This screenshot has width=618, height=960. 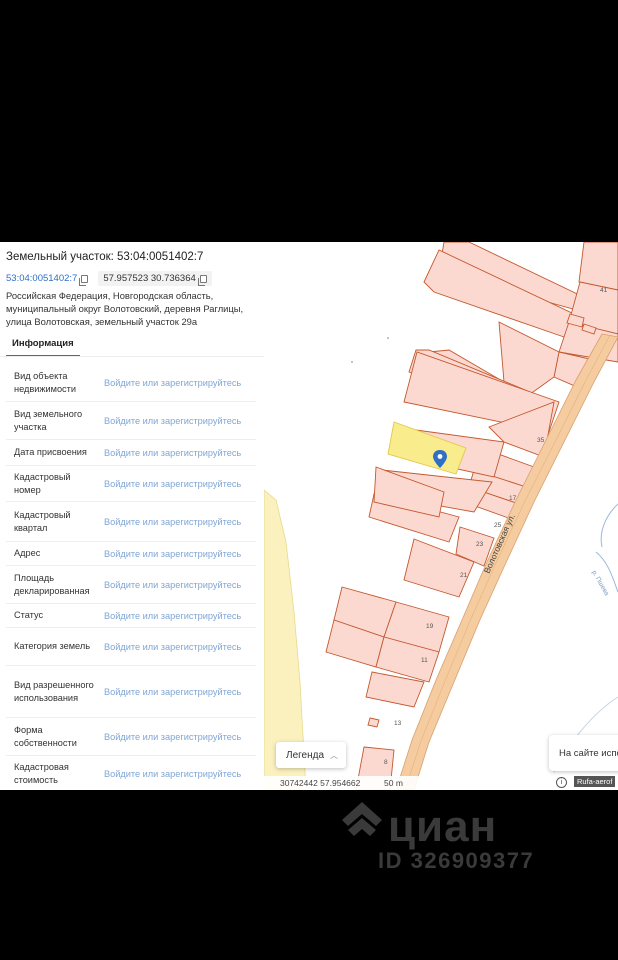 I want to click on legend-label: Легенда, so click(x=305, y=755).